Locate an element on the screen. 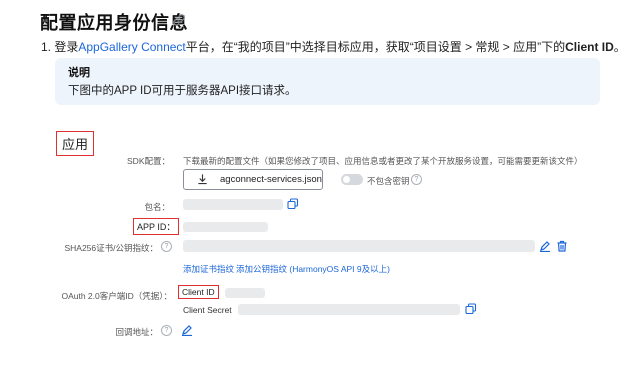 The height and width of the screenshot is (373, 639). exclude-key-label: 不包含密钥 is located at coordinates (388, 181).